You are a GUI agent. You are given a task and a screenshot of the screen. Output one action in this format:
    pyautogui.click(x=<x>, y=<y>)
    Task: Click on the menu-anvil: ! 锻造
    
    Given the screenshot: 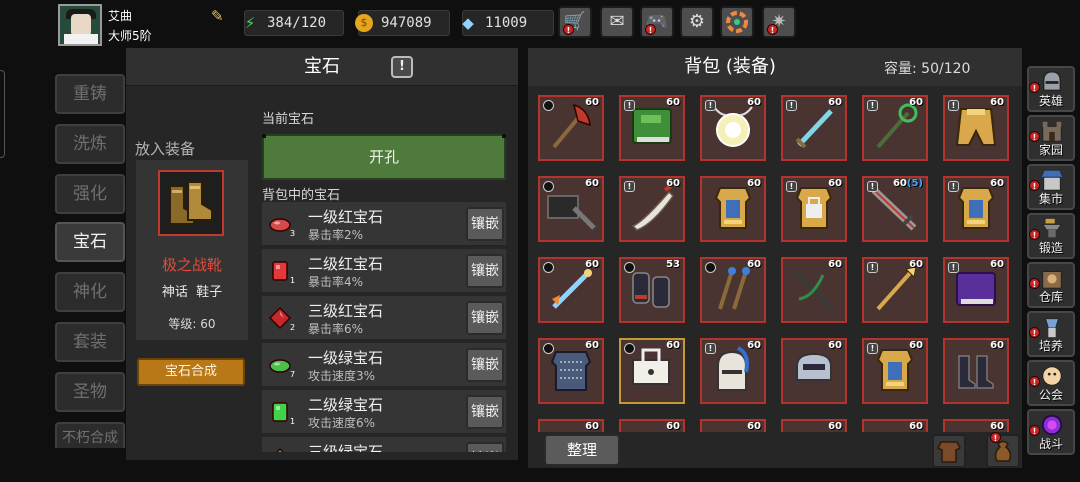 What is the action you would take?
    pyautogui.click(x=1051, y=236)
    